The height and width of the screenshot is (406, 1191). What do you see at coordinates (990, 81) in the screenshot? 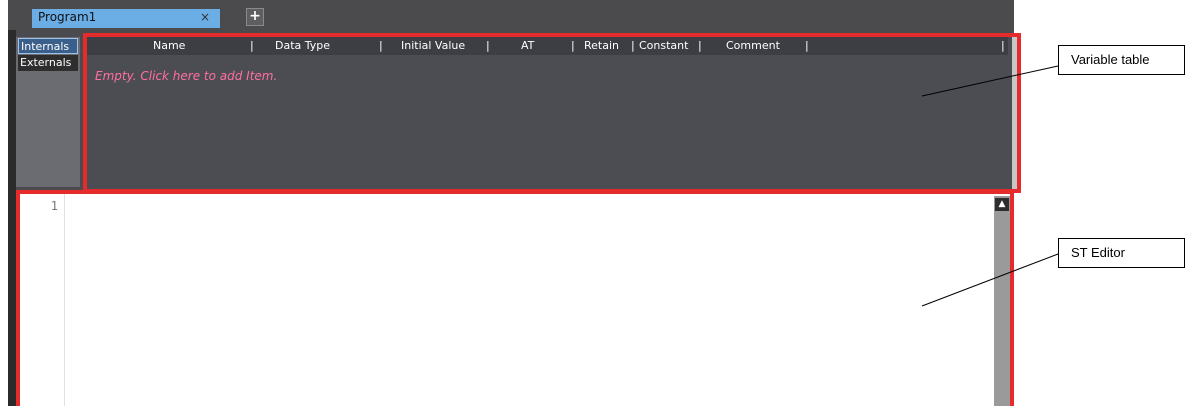
I see `variable-table-leader-line` at bounding box center [990, 81].